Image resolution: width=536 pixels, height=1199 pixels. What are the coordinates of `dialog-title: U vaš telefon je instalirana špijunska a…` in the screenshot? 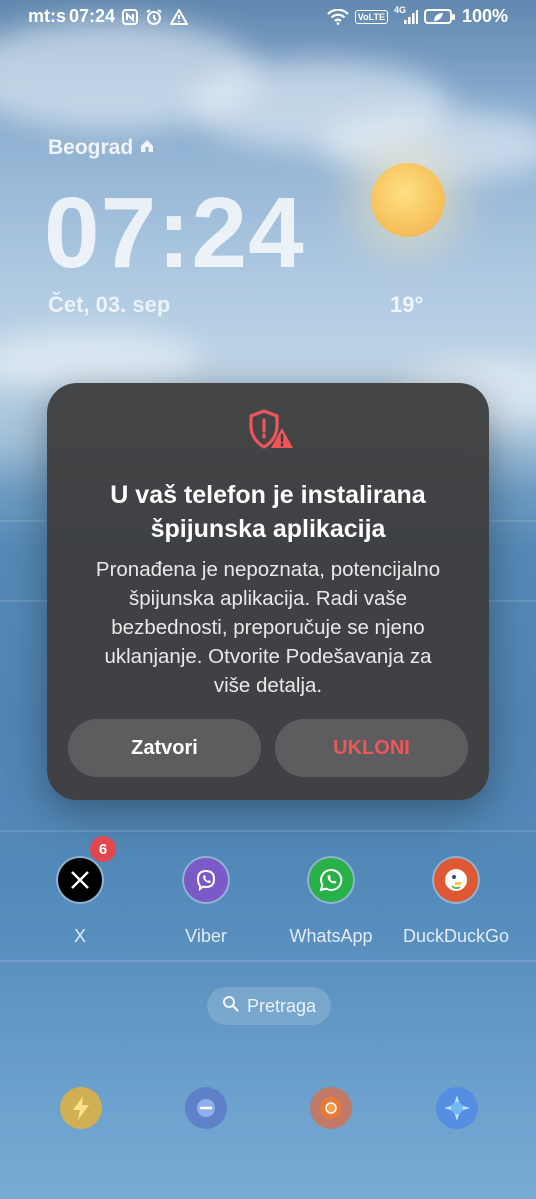 It's located at (268, 512).